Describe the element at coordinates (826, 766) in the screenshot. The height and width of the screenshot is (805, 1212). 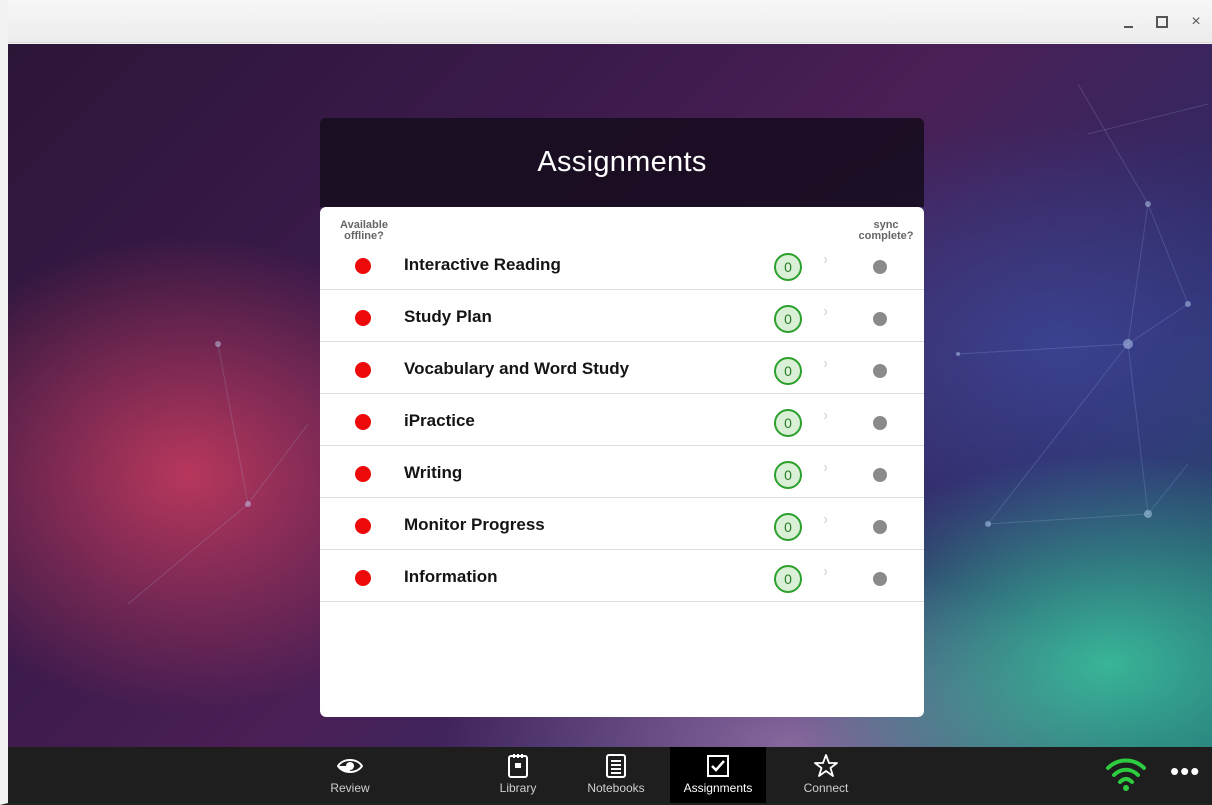
I see `star-icon` at that location.